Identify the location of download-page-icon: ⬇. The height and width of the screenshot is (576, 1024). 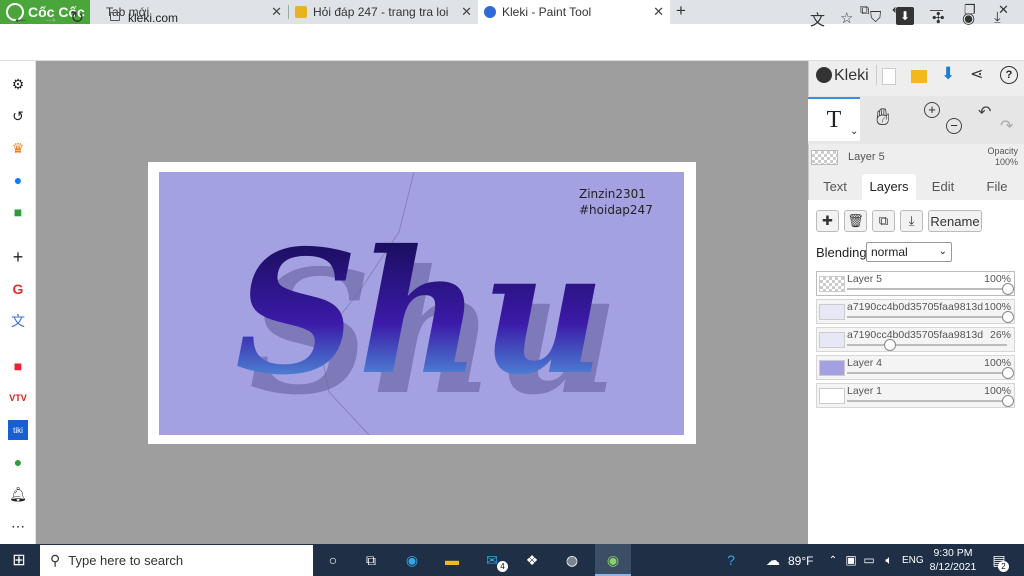
(905, 16).